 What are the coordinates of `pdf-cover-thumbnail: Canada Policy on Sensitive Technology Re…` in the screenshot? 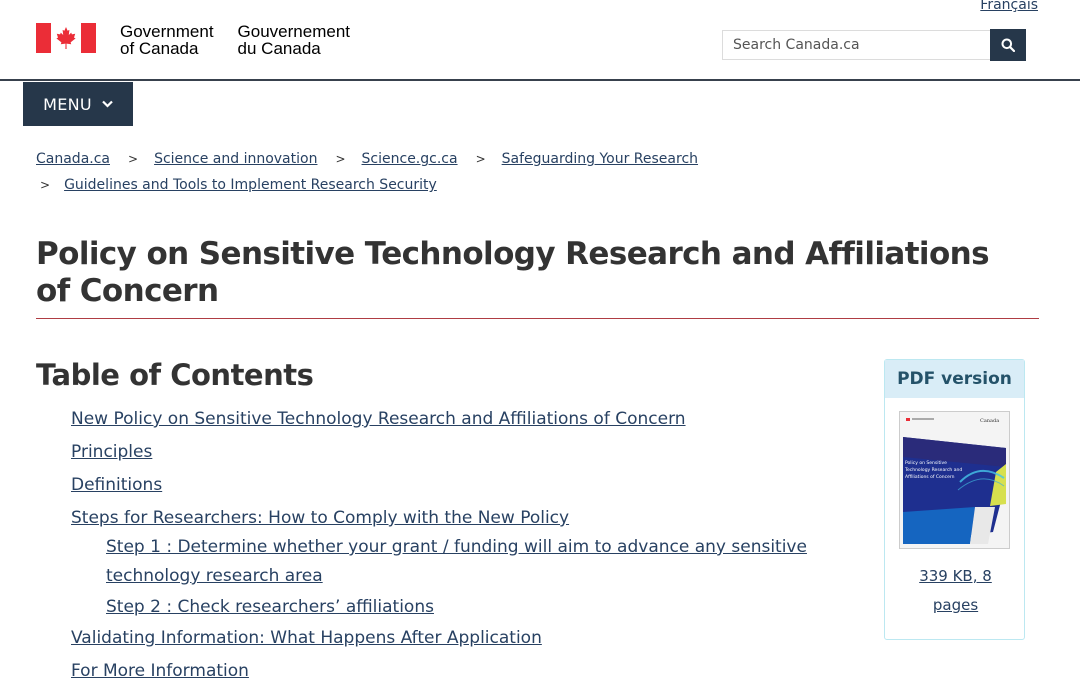 It's located at (954, 480).